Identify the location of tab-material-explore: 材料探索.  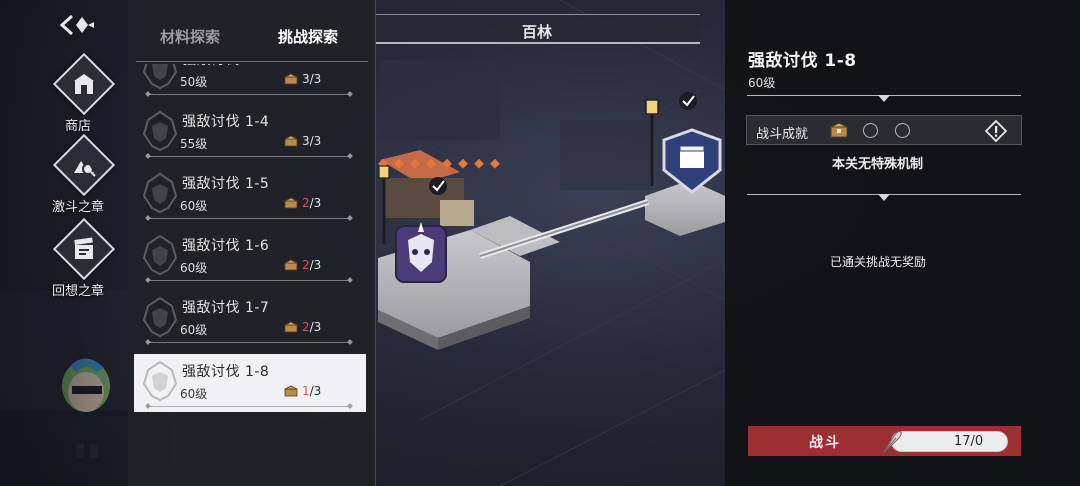
(190, 36).